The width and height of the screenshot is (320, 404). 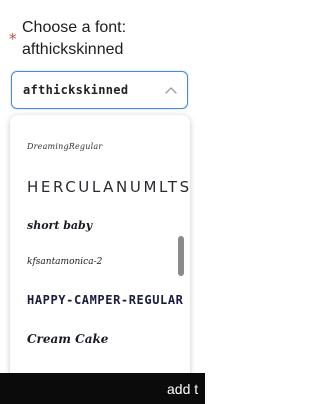 I want to click on font-option: short baby, so click(x=59, y=225).